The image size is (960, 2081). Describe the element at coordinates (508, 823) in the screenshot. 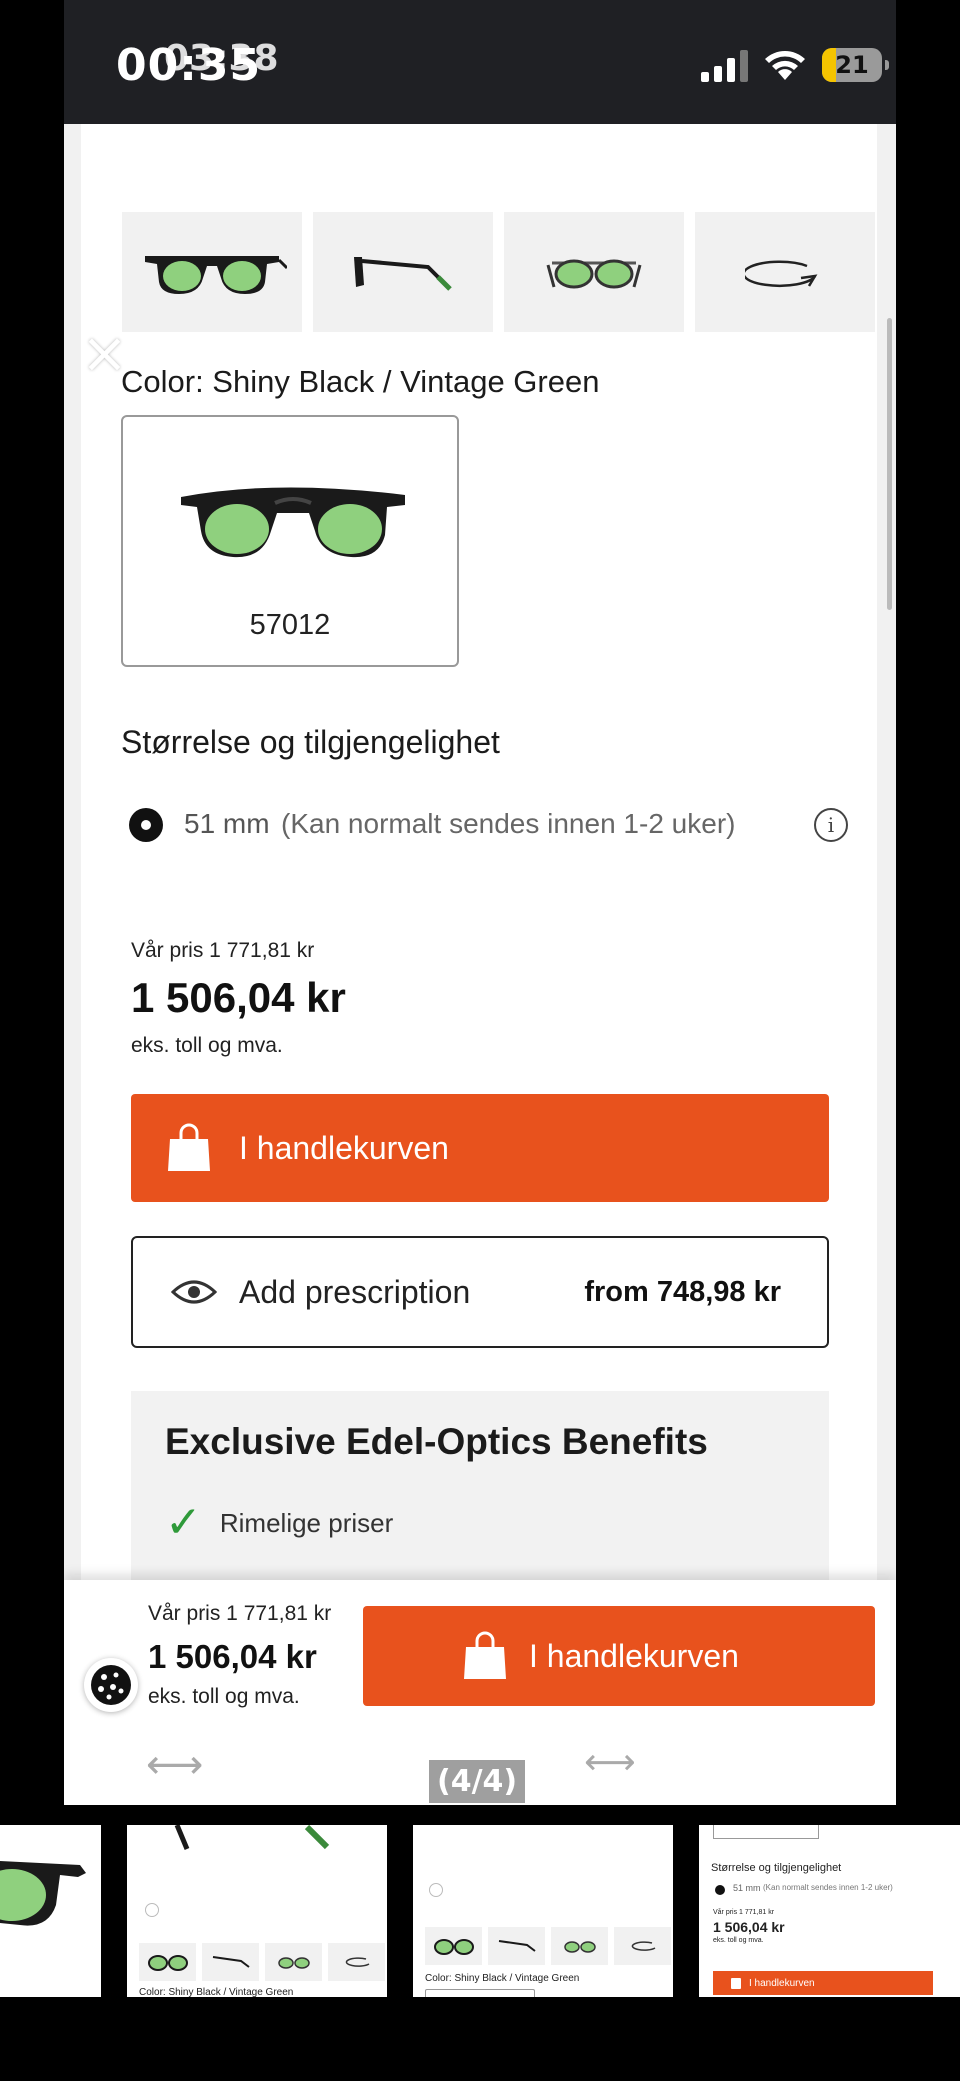

I see `size-availability: (Kan normalt sendes innen 1-2 uker)` at that location.